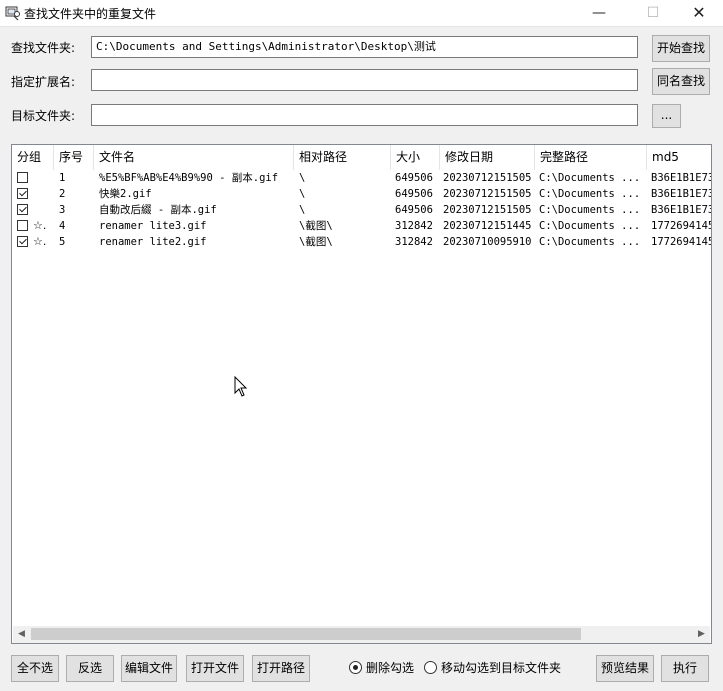 Image resolution: width=723 pixels, height=691 pixels. Describe the element at coordinates (189, 178) in the screenshot. I see `cell-filename: %E5%BF%AB%E4%B9%90 - 副本.gif` at that location.